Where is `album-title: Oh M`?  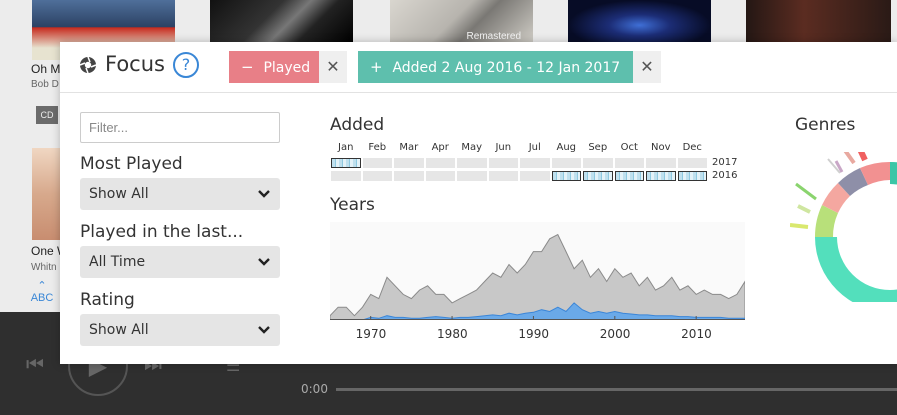
album-title: Oh M is located at coordinates (45, 69).